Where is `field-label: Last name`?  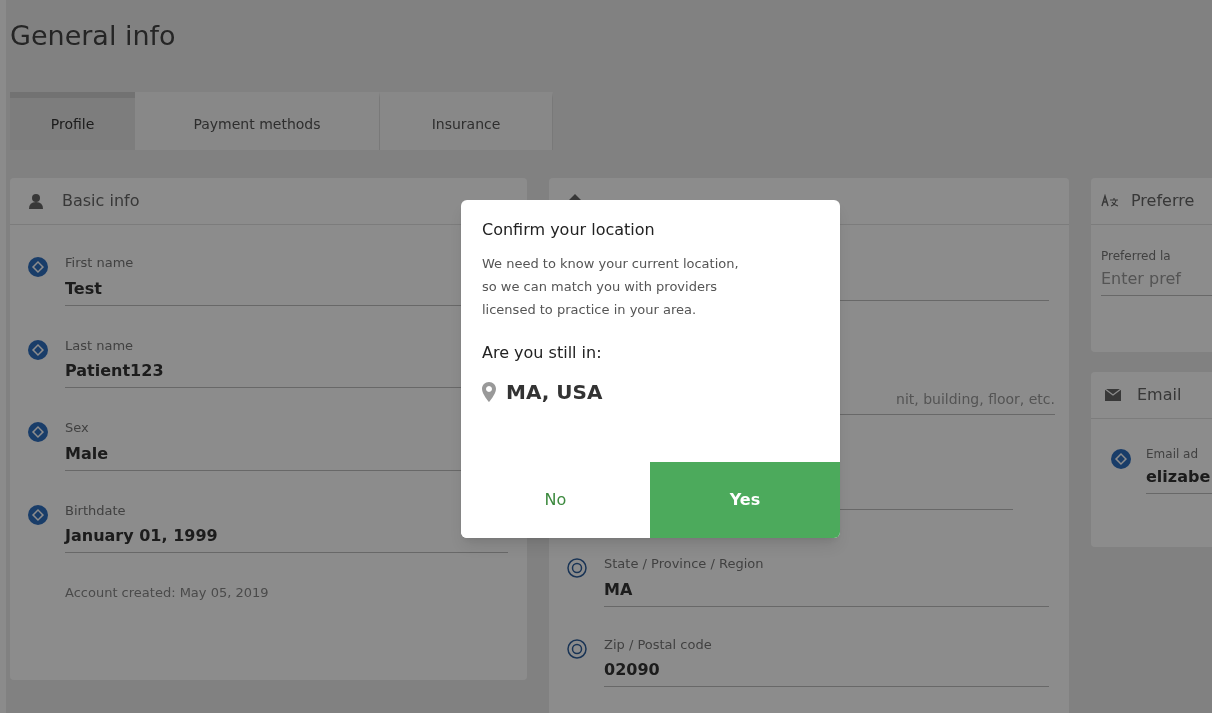
field-label: Last name is located at coordinates (99, 345).